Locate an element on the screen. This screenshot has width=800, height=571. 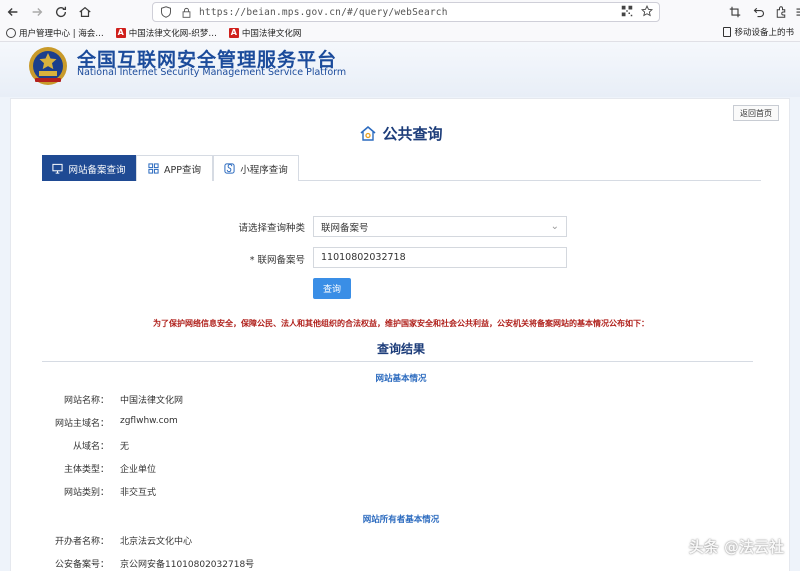
query-heading: 公共查询 is located at coordinates (401, 133).